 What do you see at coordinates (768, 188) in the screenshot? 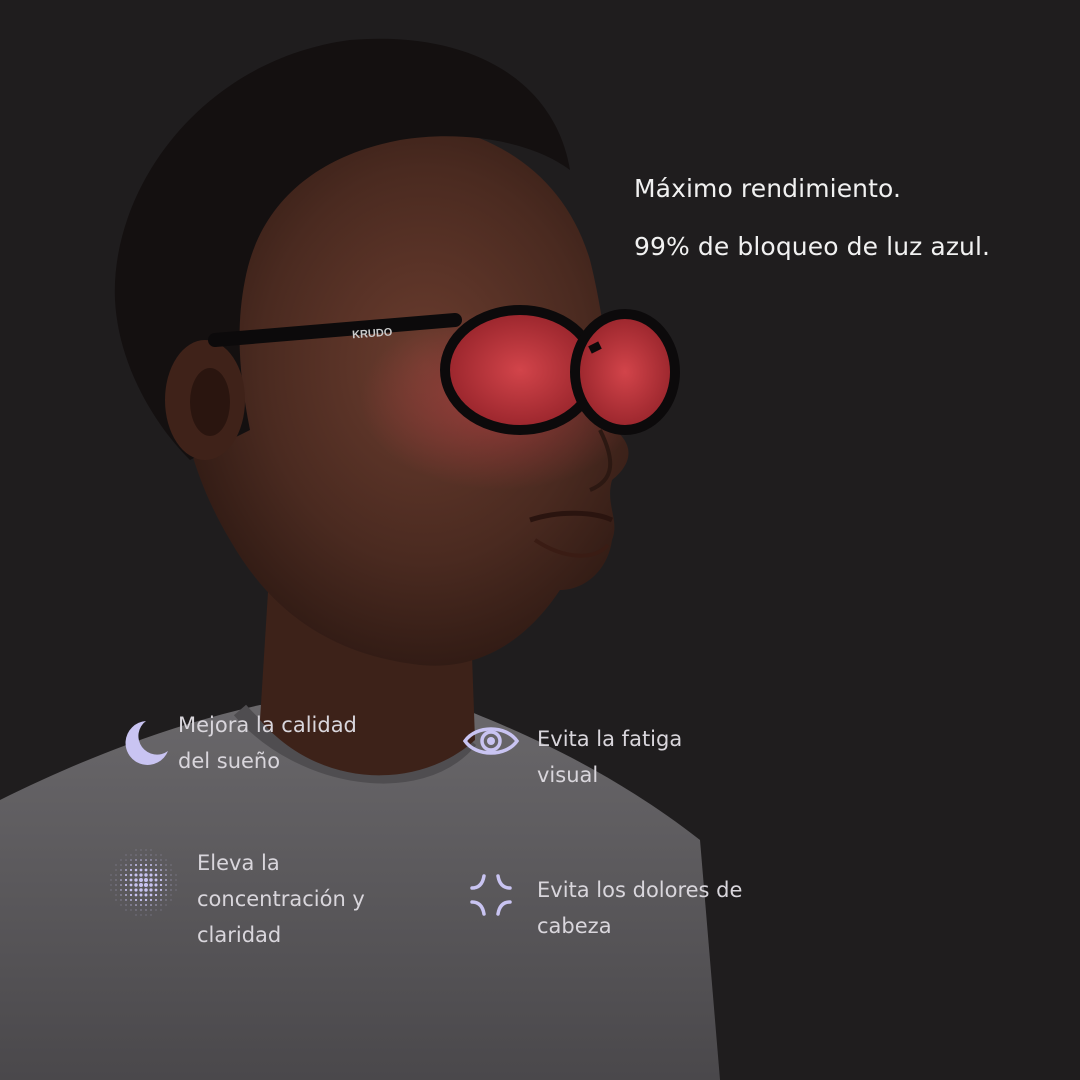
I see `headline-line-1: Máximo rendimiento.` at bounding box center [768, 188].